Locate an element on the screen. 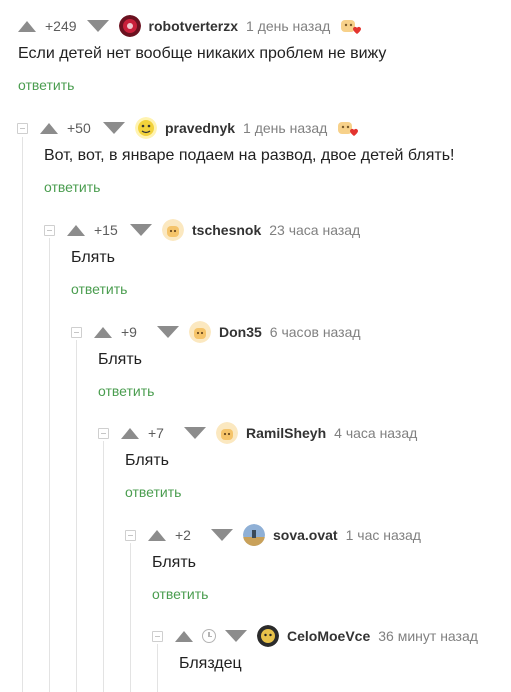  comment-username: robotverterzx is located at coordinates (193, 26).